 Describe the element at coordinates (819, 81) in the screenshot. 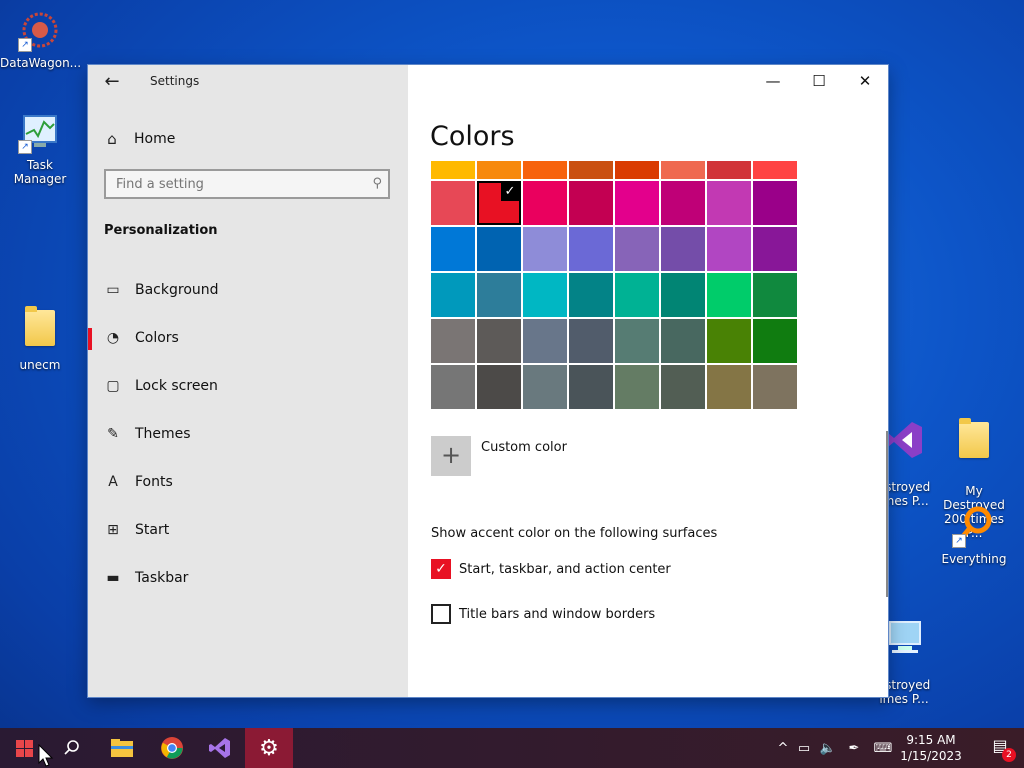

I see `maximize-button: ☐` at that location.